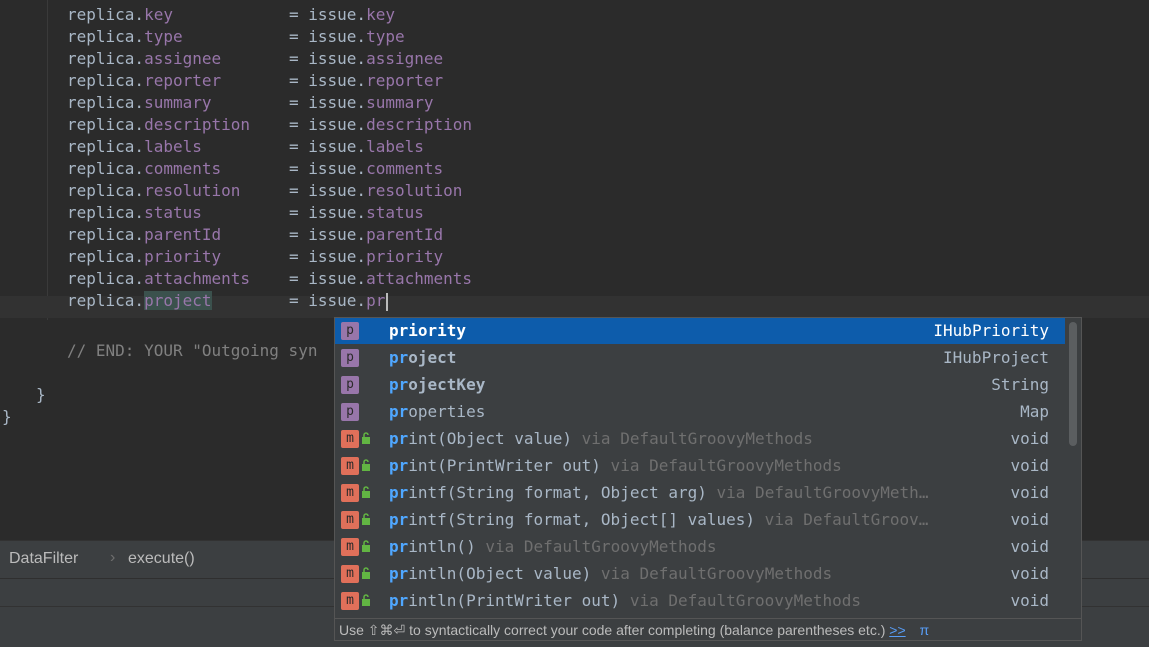 The width and height of the screenshot is (1149, 647). I want to click on completion-type: String, so click(1020, 384).